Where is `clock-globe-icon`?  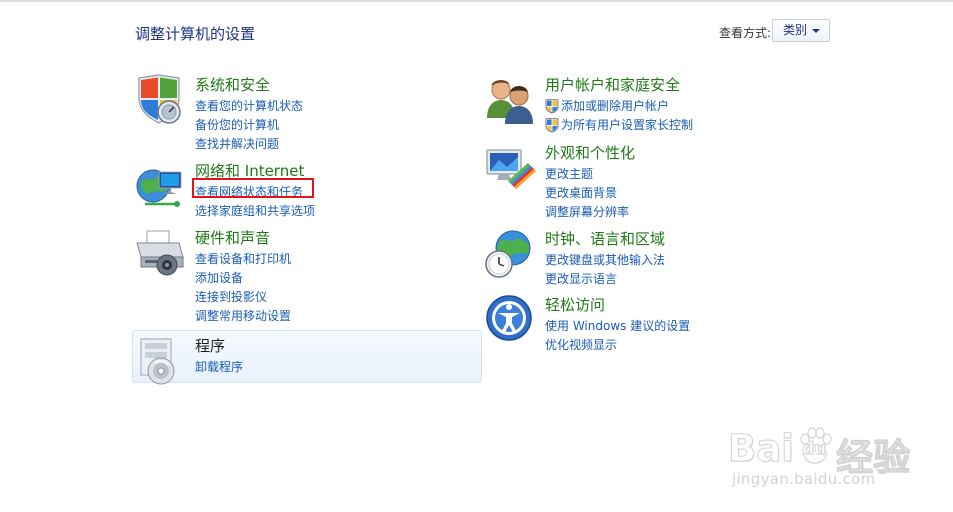
clock-globe-icon is located at coordinates (508, 254).